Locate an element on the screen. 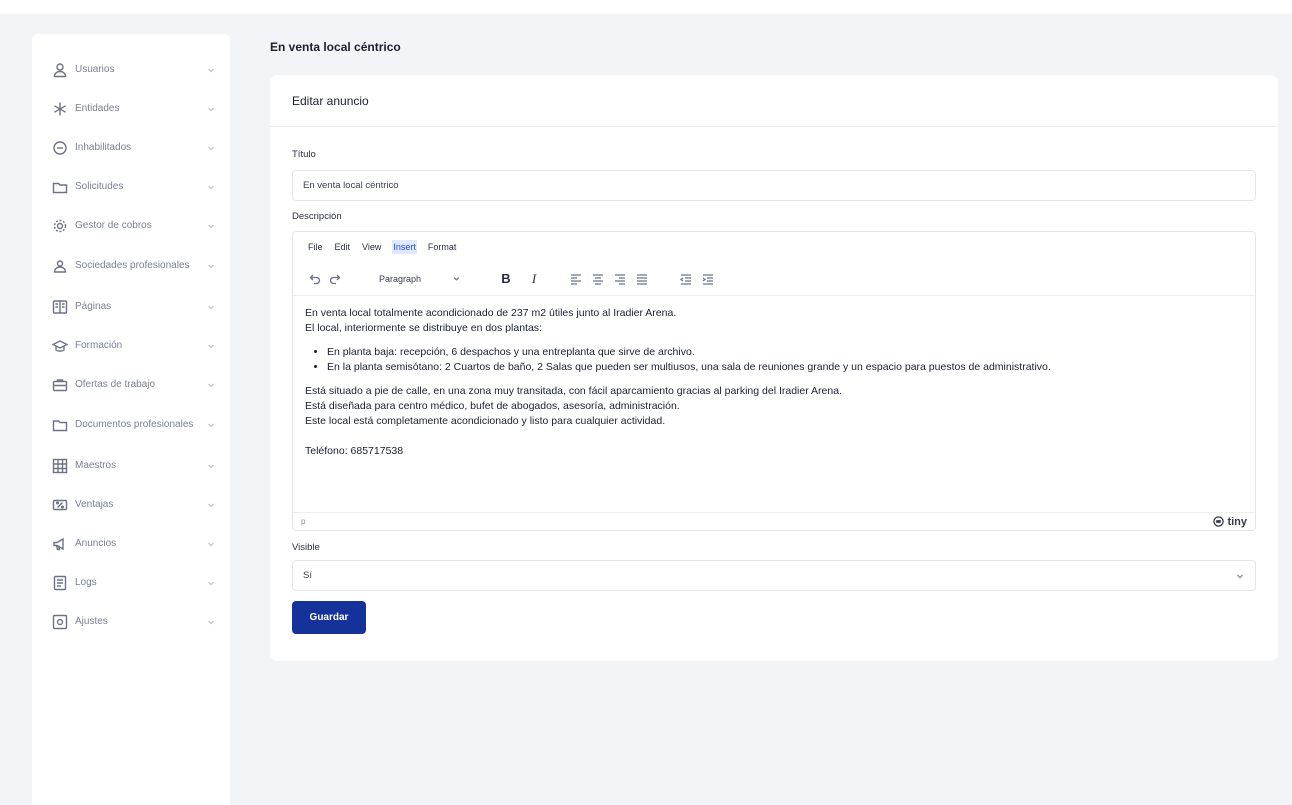 The image size is (1292, 805). grid-icon is located at coordinates (60, 466).